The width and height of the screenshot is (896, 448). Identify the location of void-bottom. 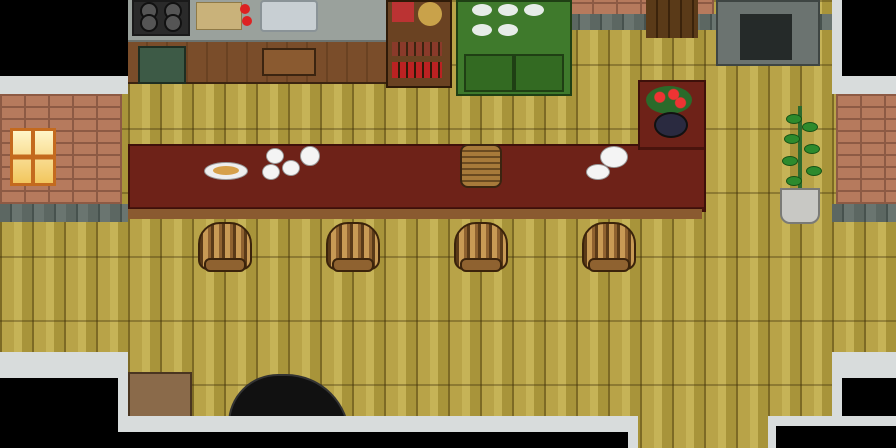
(377, 440).